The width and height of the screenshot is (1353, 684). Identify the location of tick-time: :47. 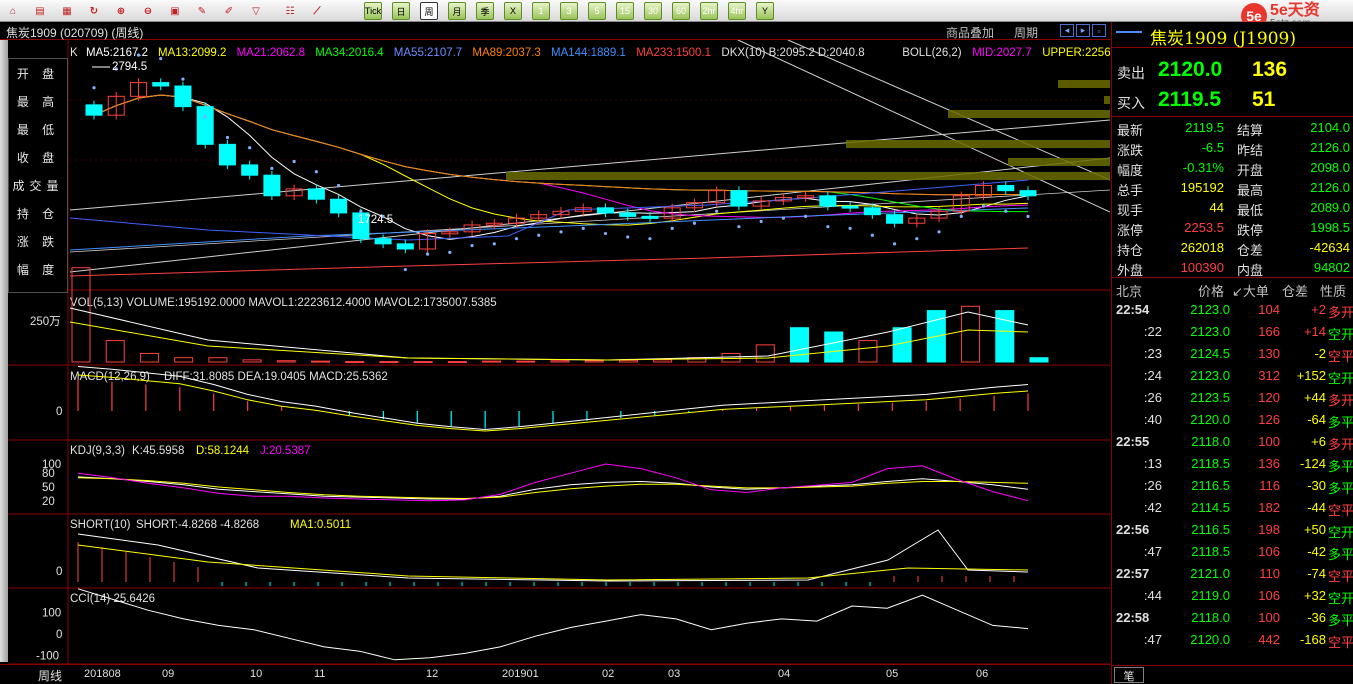
(1152, 551).